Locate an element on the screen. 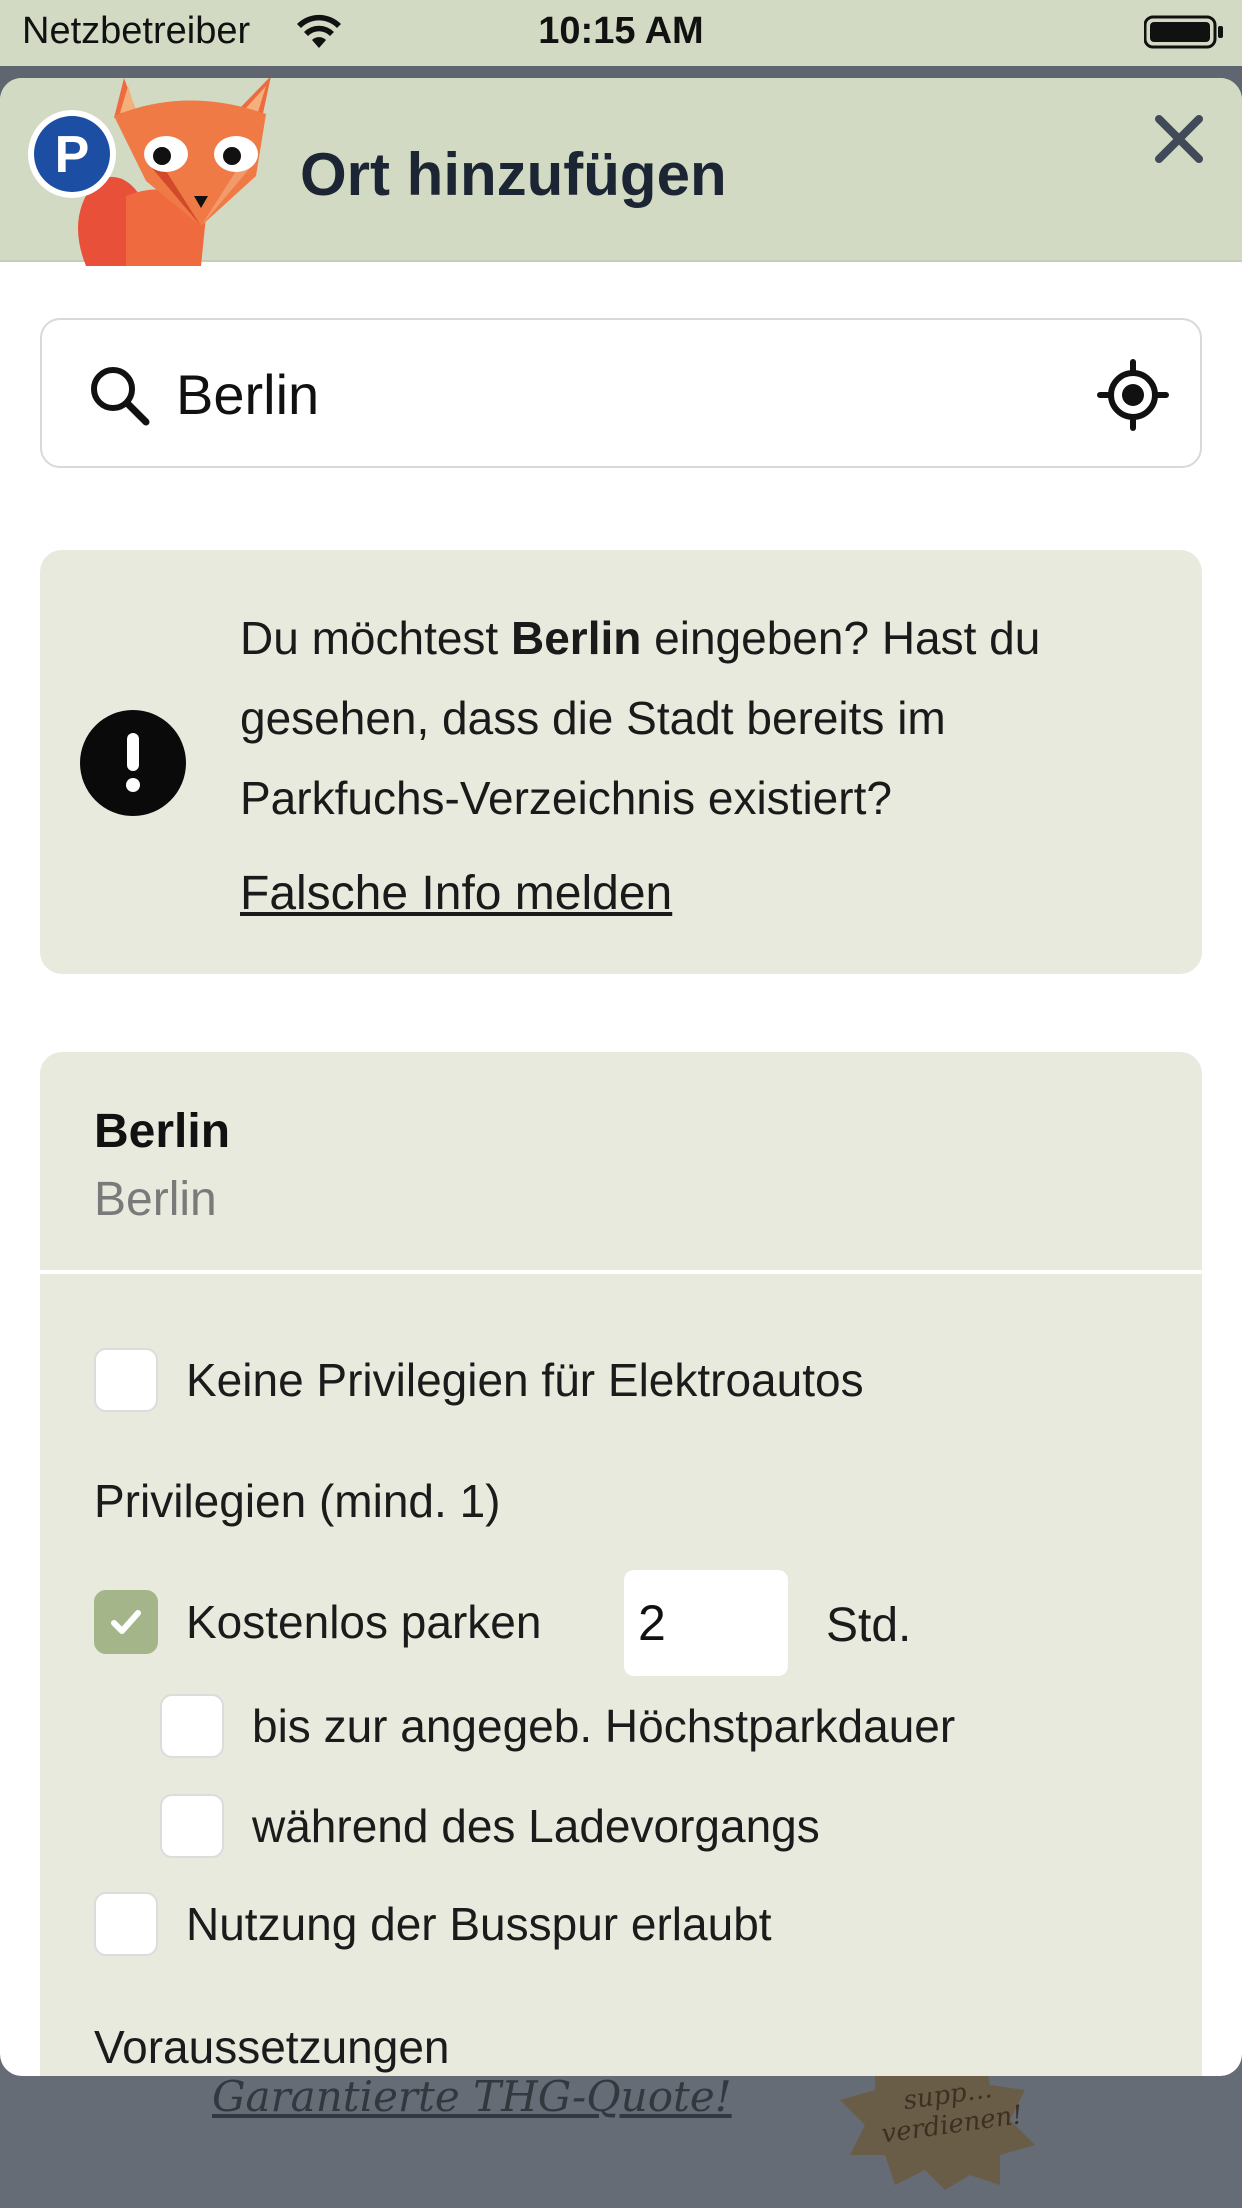  battery-icon is located at coordinates (1183, 32).